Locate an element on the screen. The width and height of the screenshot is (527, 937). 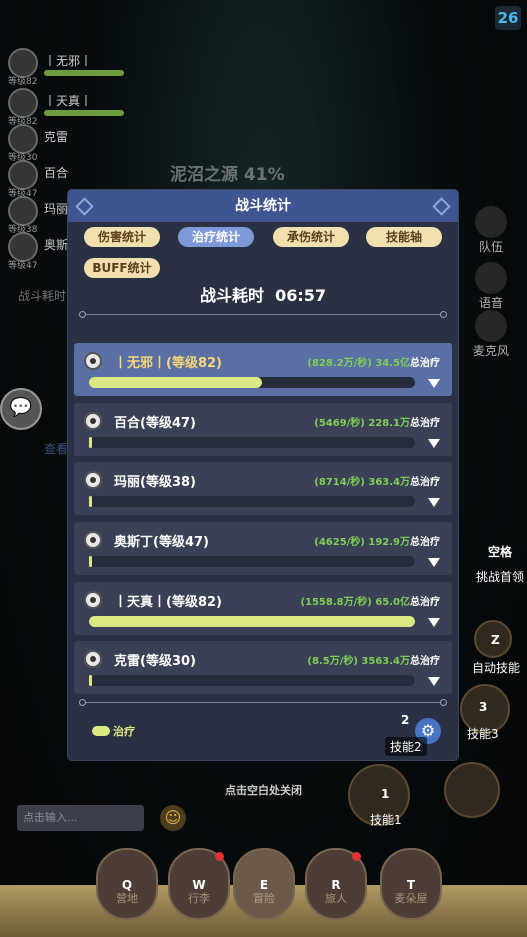
skill3-label: 技能3 is located at coordinates (483, 734).